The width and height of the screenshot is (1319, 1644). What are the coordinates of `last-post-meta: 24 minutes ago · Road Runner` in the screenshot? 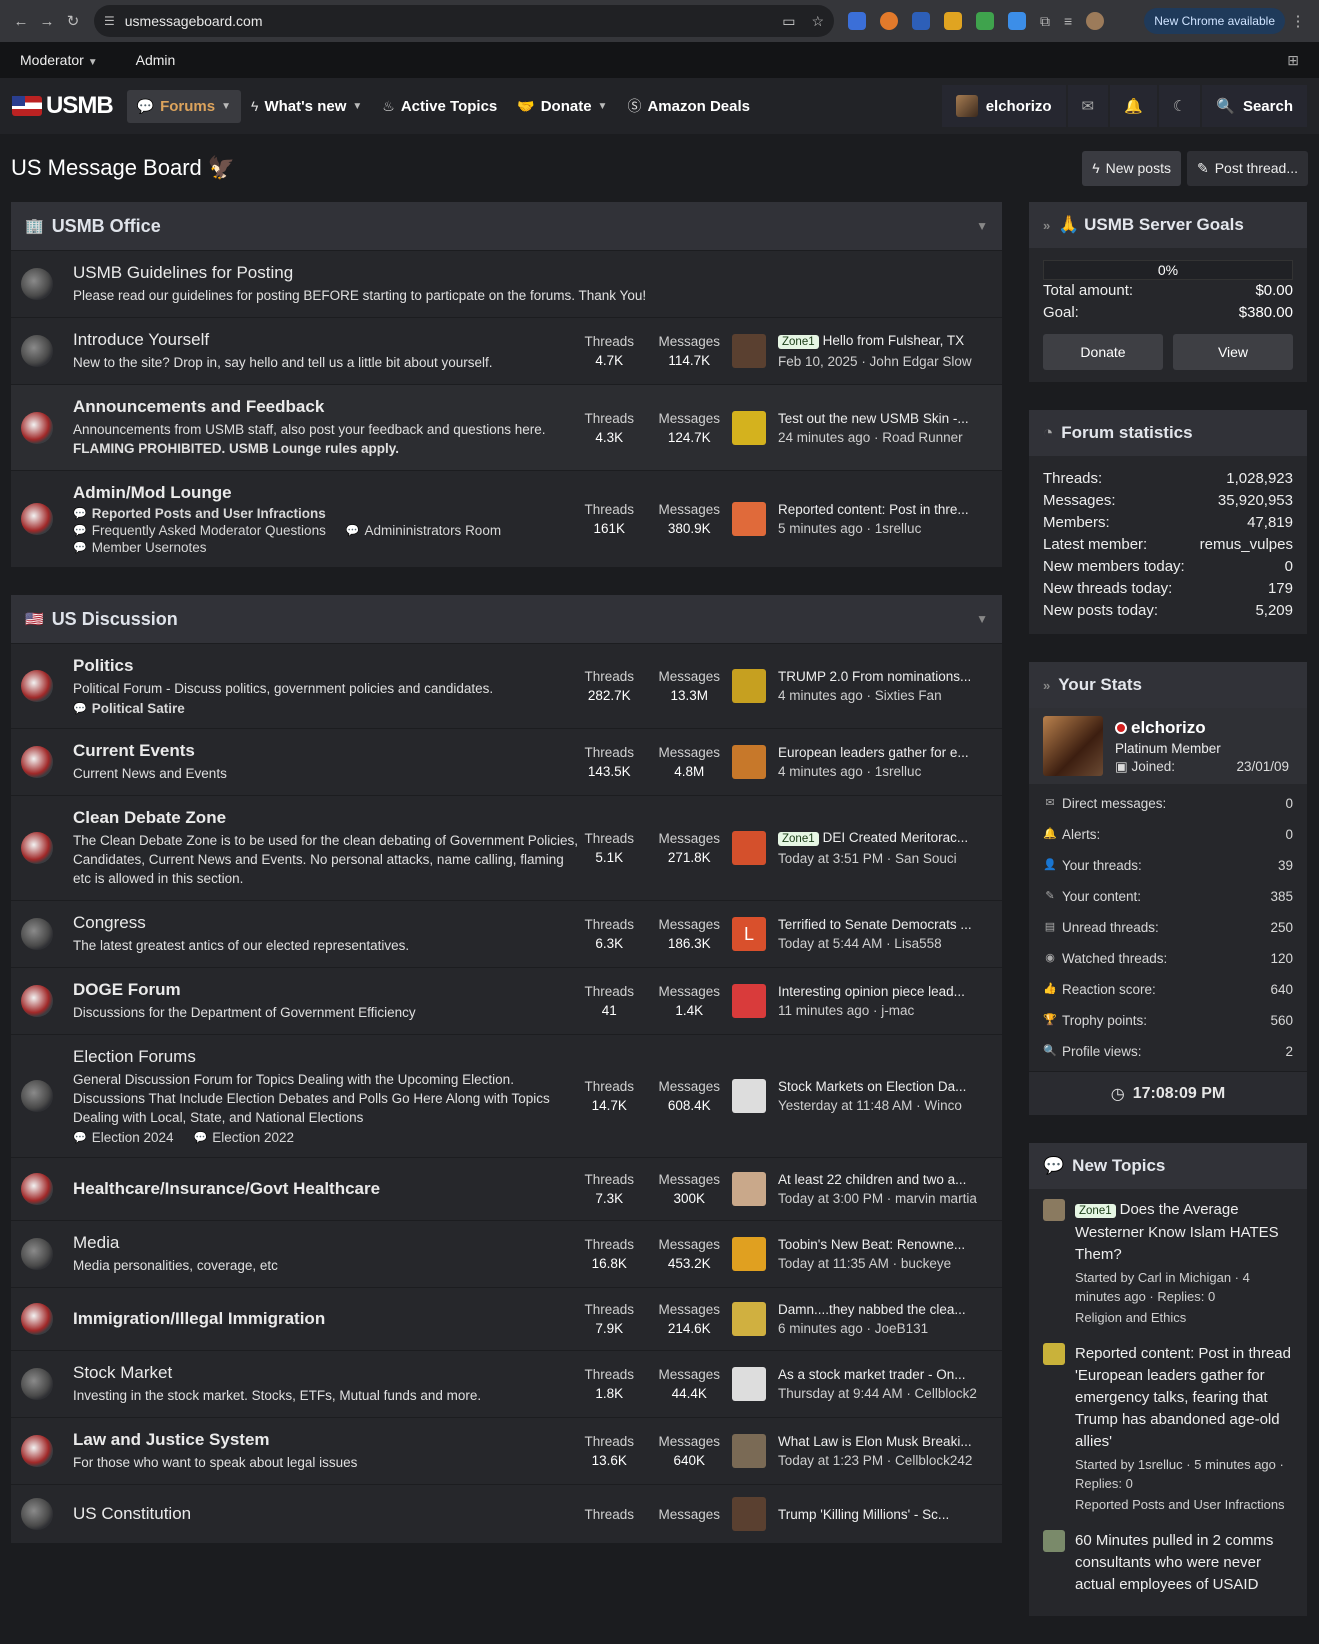 It's located at (883, 437).